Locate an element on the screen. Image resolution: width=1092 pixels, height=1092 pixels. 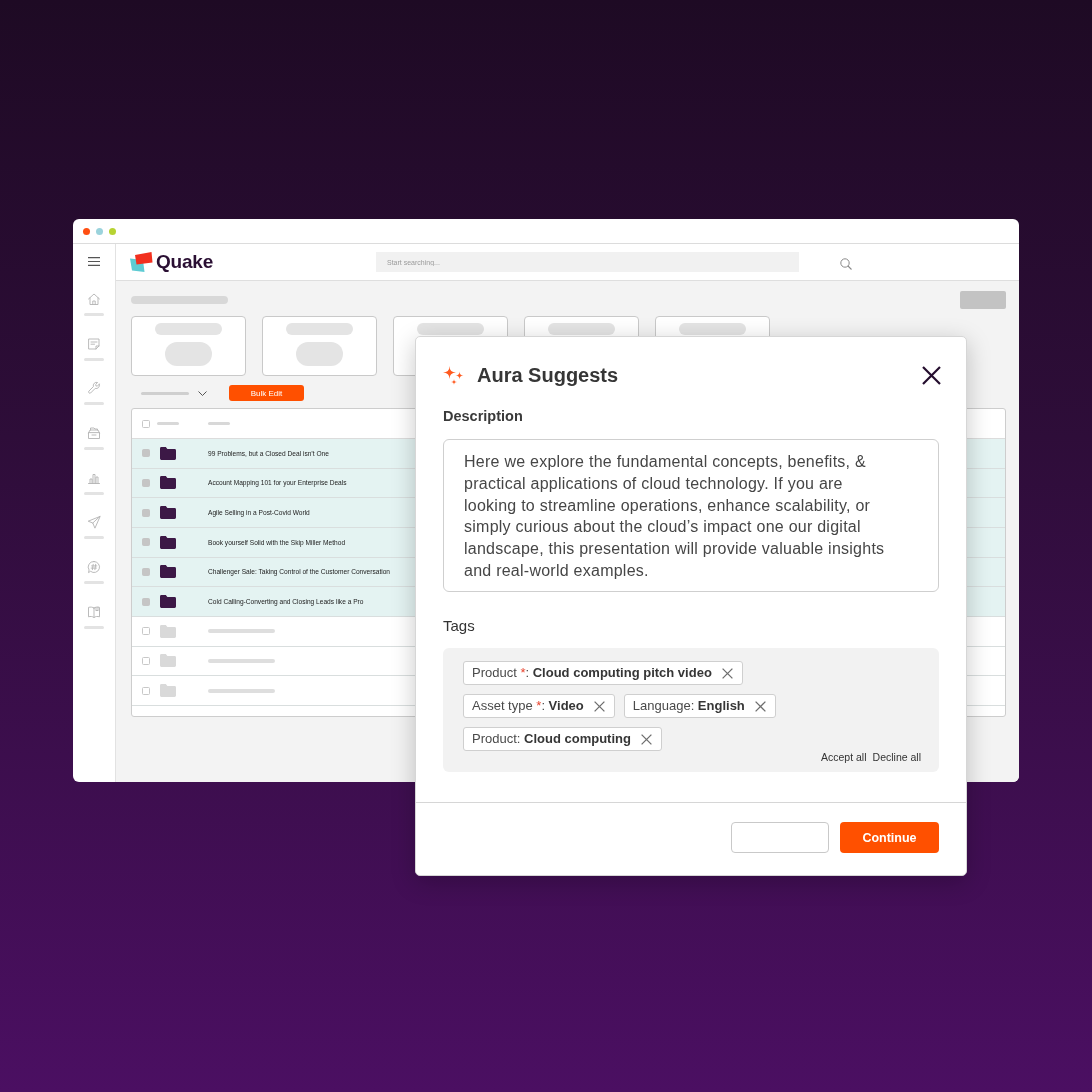
blank-button is located at coordinates (780, 837).